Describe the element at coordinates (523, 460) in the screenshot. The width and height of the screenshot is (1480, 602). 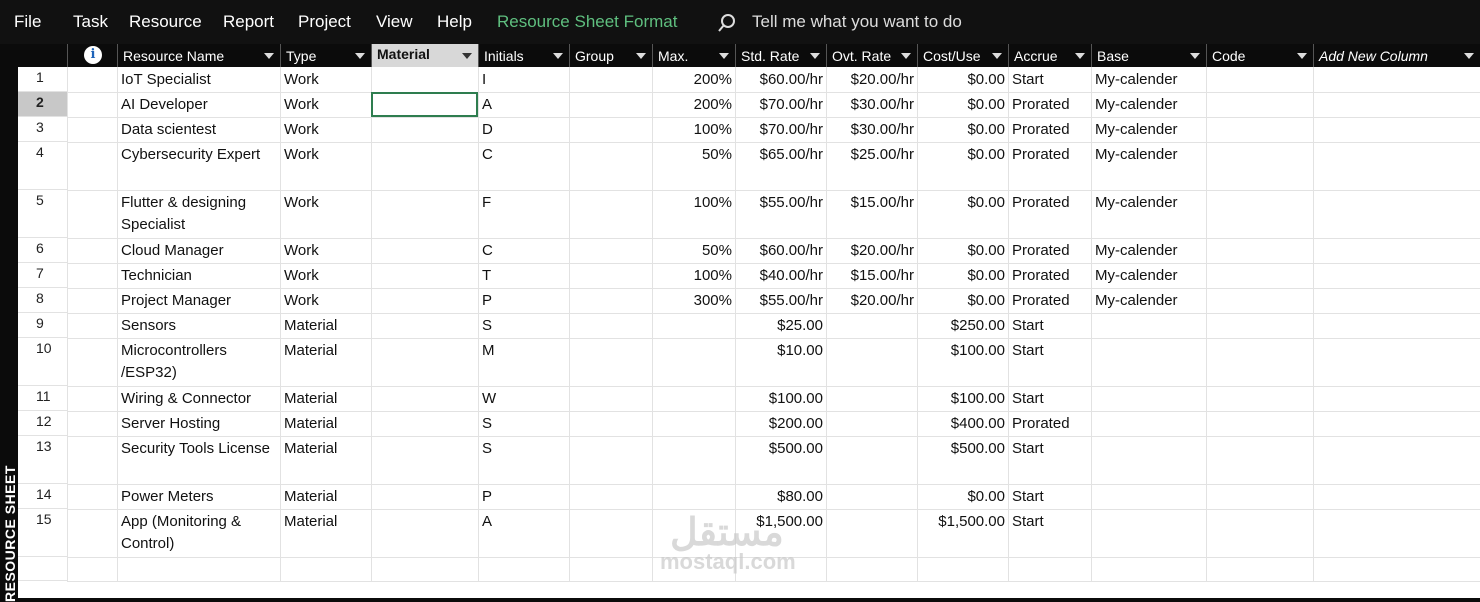
I see `cell-initials: S` at that location.